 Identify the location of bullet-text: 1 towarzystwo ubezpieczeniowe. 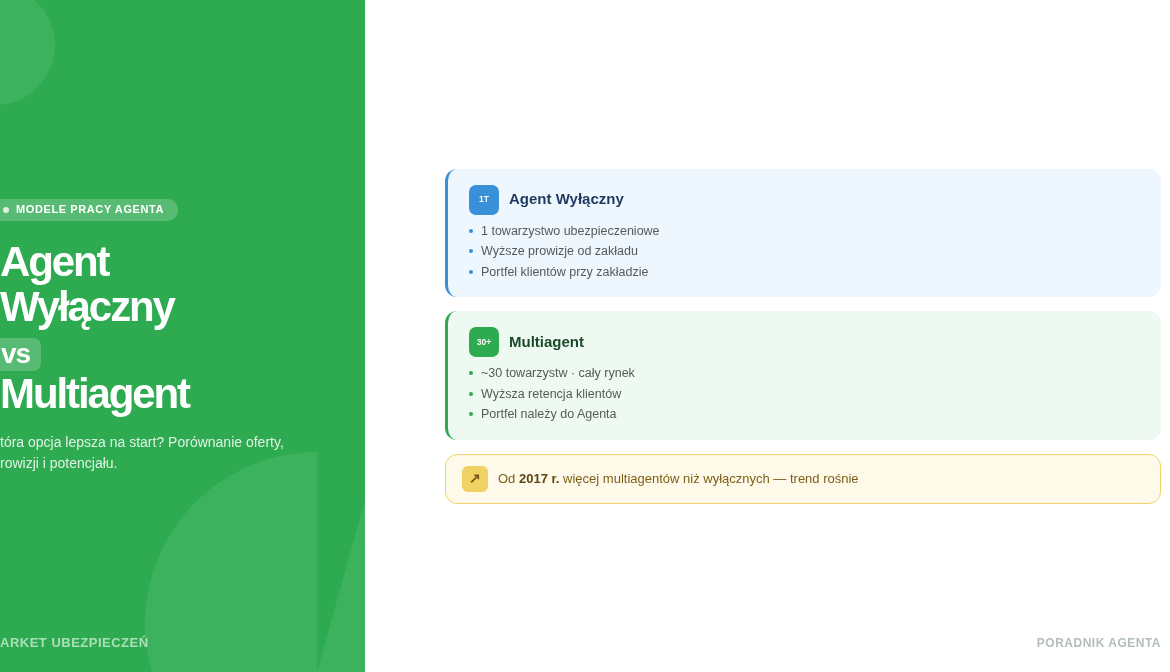
(570, 231).